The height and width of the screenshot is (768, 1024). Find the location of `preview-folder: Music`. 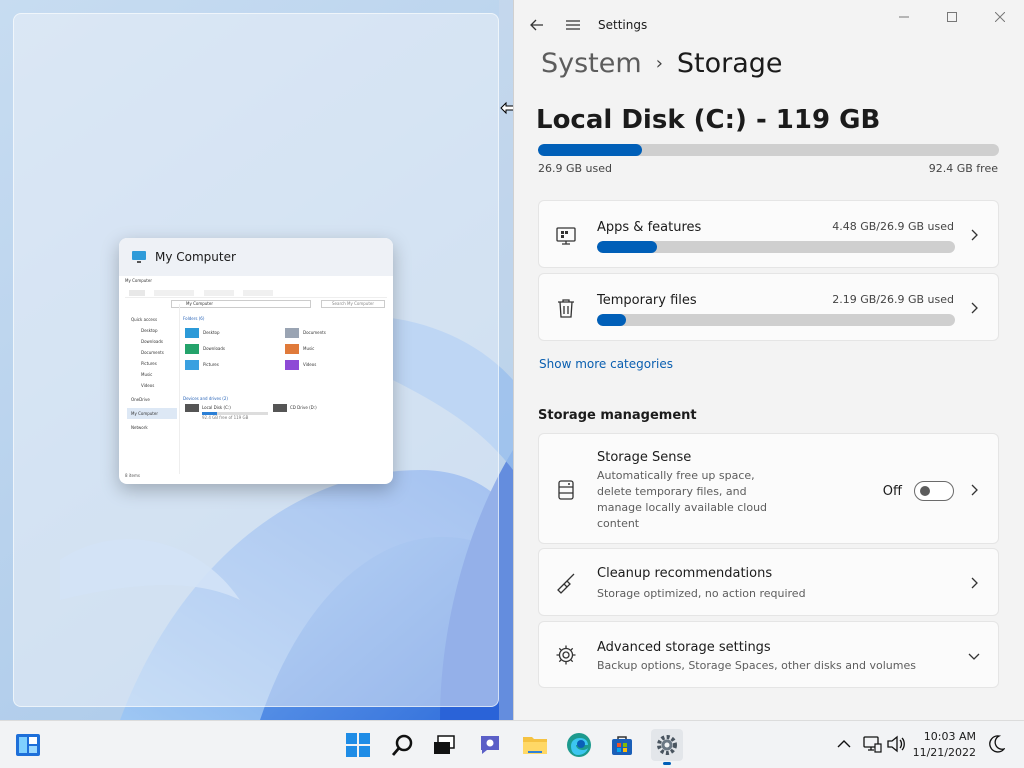

preview-folder: Music is located at coordinates (309, 348).